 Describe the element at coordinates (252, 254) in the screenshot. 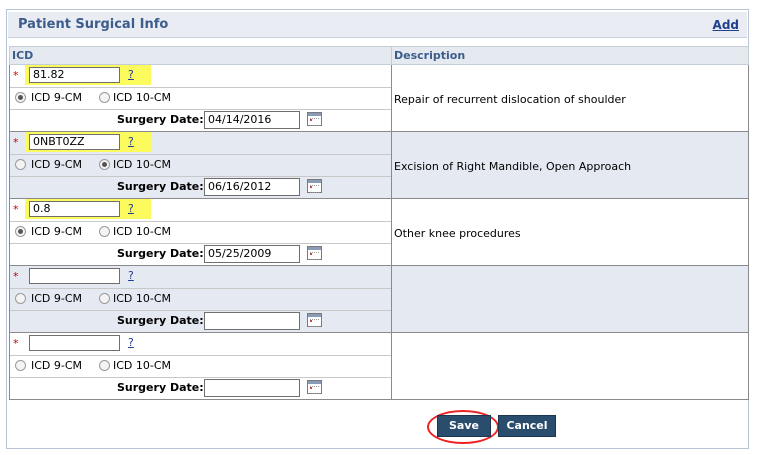

I see `surgery-date-input: 05/25/2009` at that location.